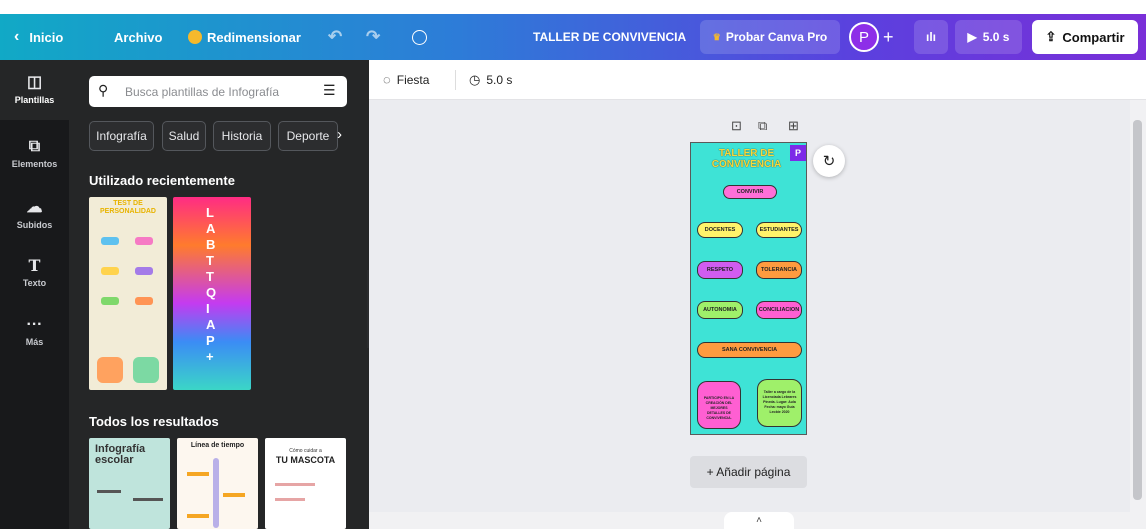 The image size is (1146, 529). What do you see at coordinates (339, 134) in the screenshot?
I see `chevron-right-icon: ›` at bounding box center [339, 134].